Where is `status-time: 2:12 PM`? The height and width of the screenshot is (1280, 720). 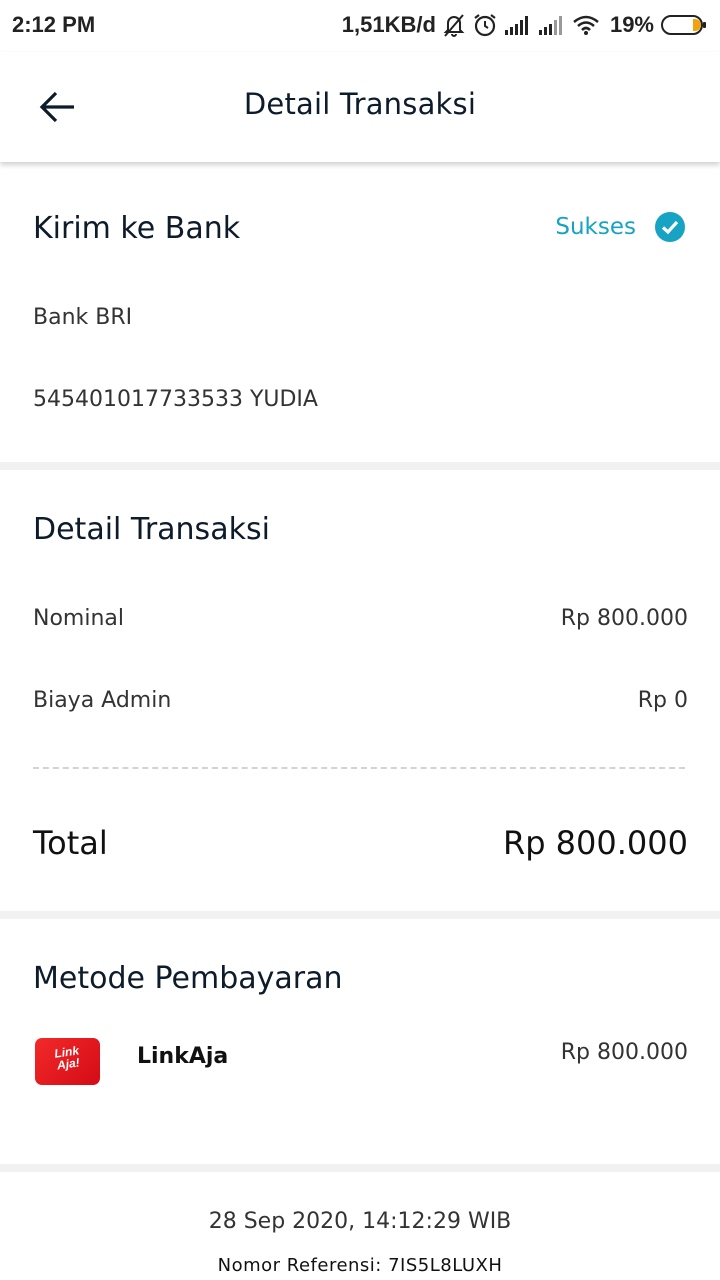 status-time: 2:12 PM is located at coordinates (54, 24).